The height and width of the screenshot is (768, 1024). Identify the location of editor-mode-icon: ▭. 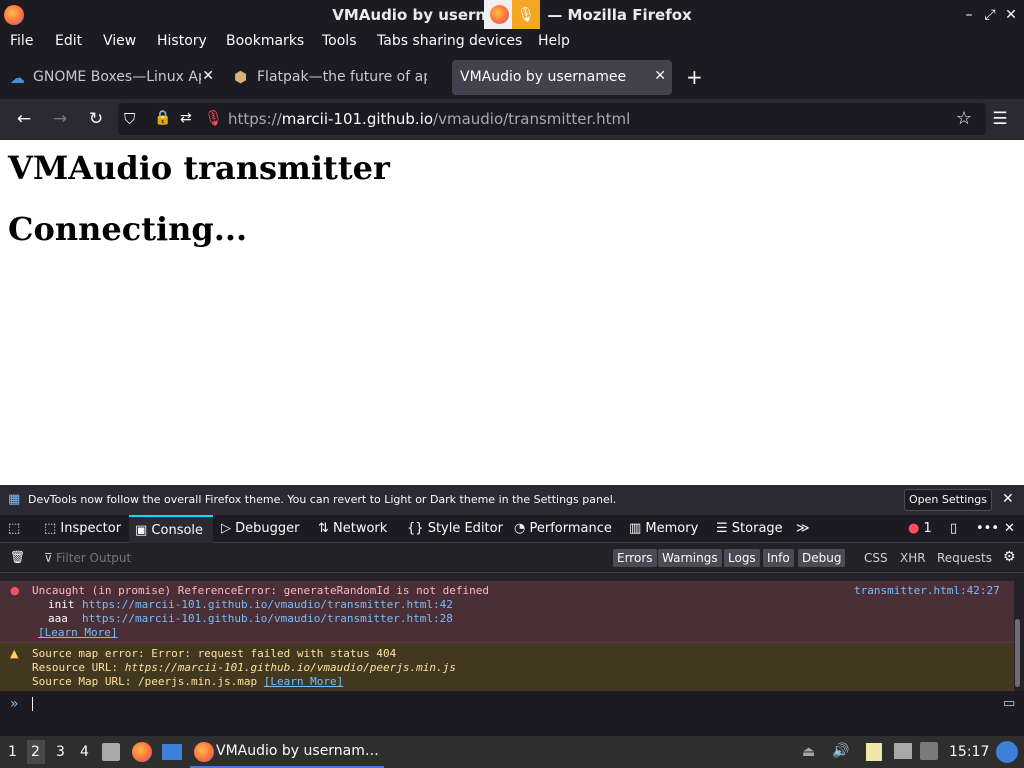
(1009, 703).